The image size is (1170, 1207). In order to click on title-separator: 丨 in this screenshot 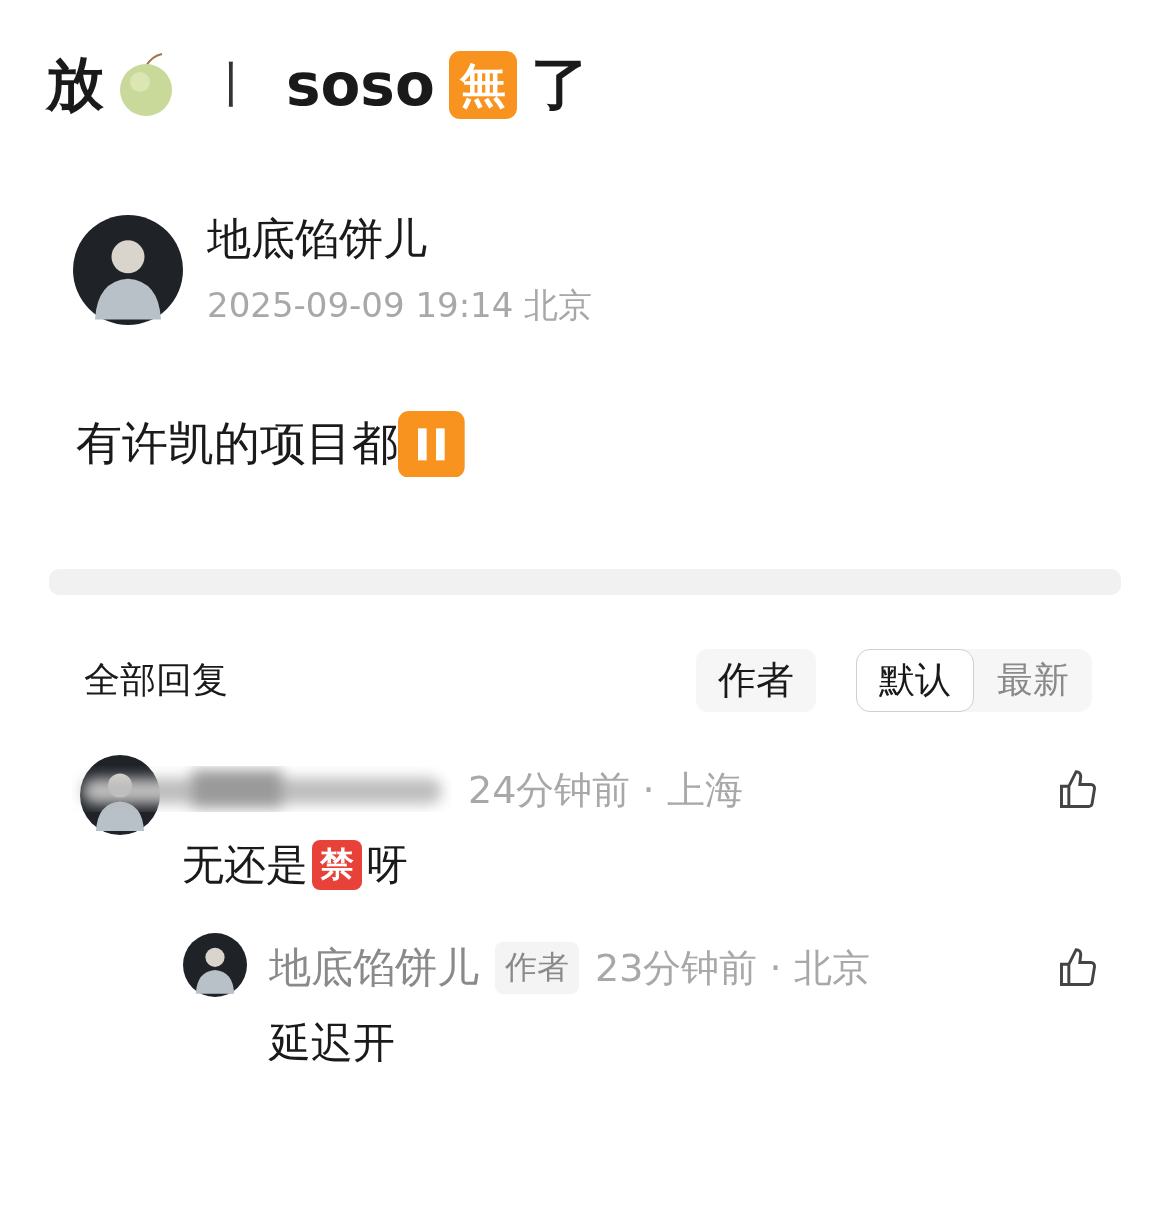, I will do `click(232, 84)`.